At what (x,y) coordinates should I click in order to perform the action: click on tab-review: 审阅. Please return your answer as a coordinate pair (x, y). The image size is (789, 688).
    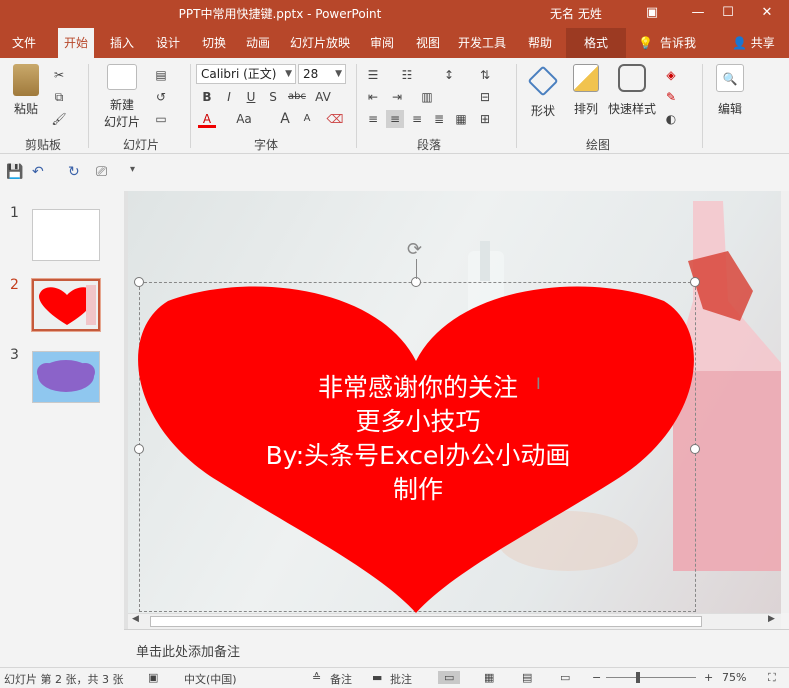
    Looking at the image, I should click on (382, 43).